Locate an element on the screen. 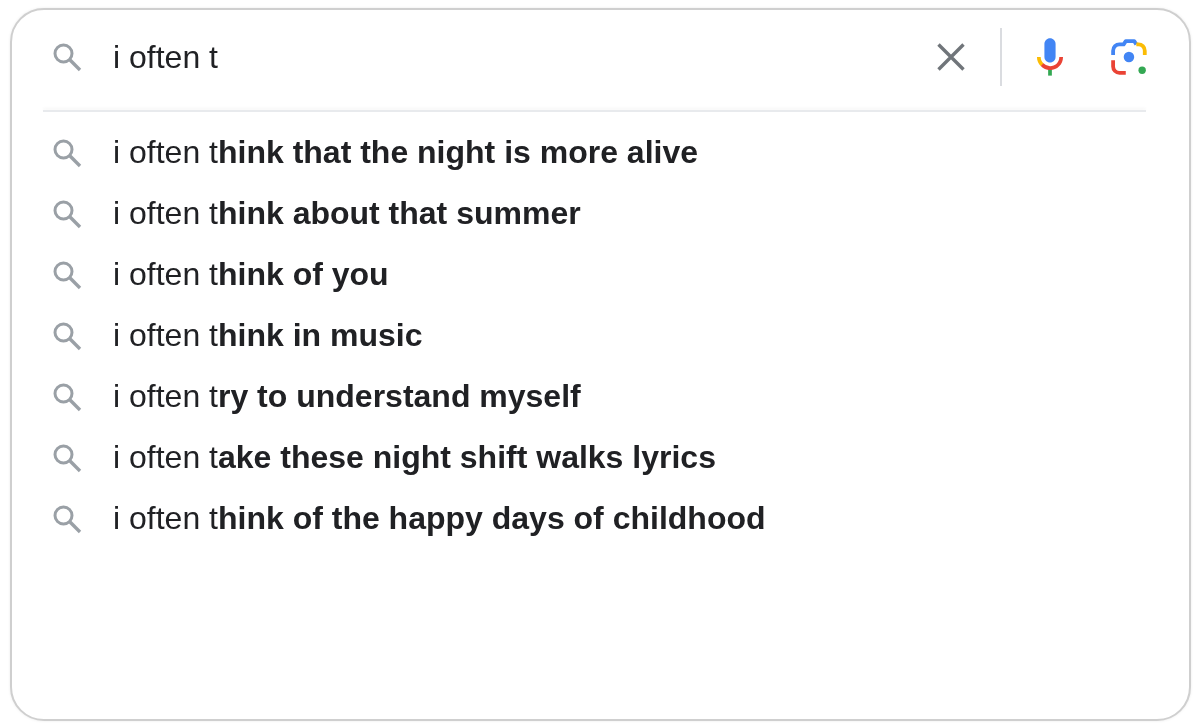  microphone-icon is located at coordinates (1050, 57).